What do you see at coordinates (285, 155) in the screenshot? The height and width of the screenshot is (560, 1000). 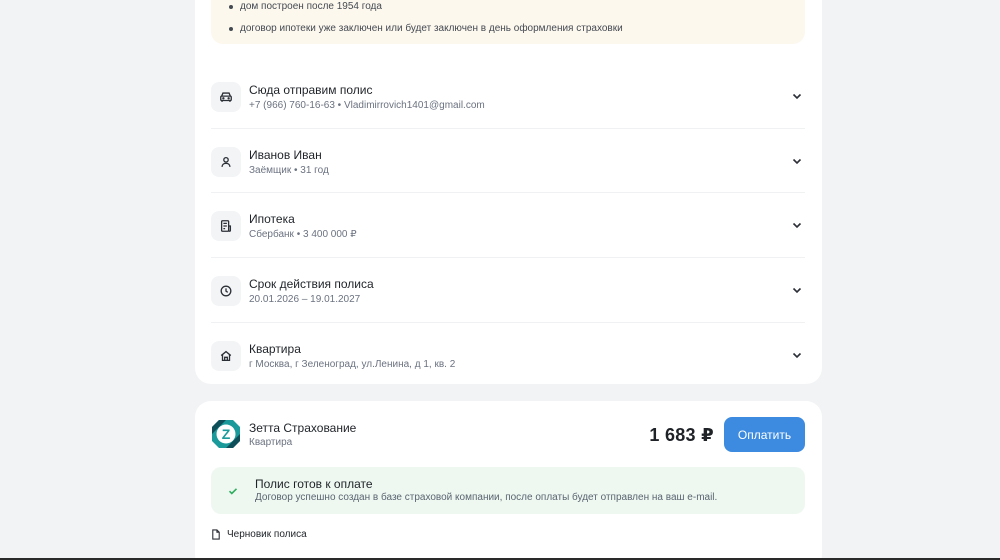 I see `section-title: Иванов Иван` at bounding box center [285, 155].